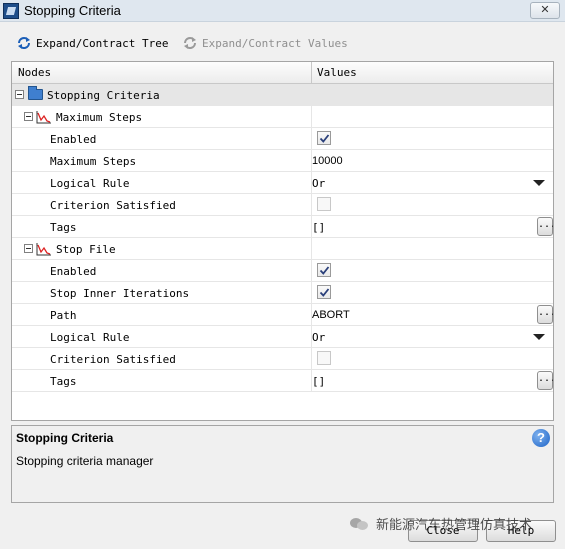 The image size is (565, 549). What do you see at coordinates (282, 293) in the screenshot?
I see `tree-row-stop-inner-iterations: Stop Inner Iterations` at bounding box center [282, 293].